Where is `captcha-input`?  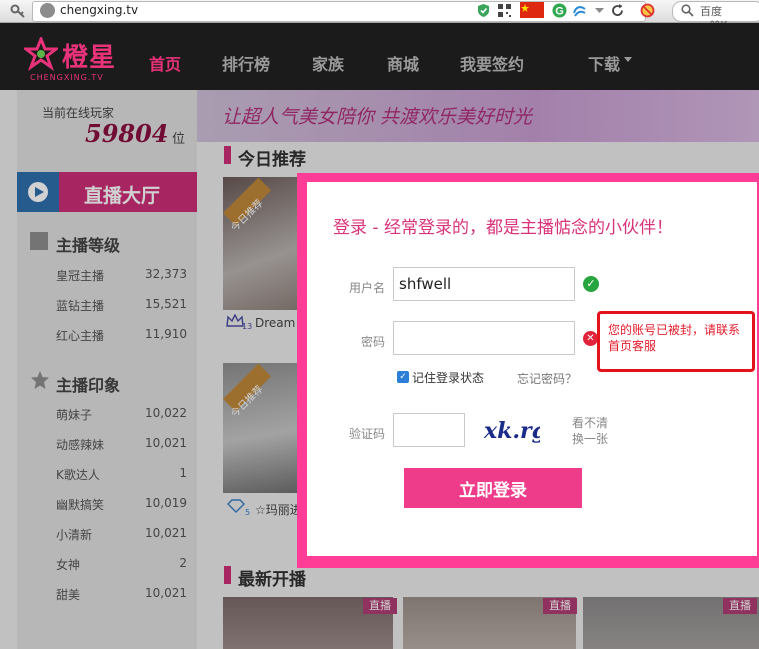
captcha-input is located at coordinates (429, 430).